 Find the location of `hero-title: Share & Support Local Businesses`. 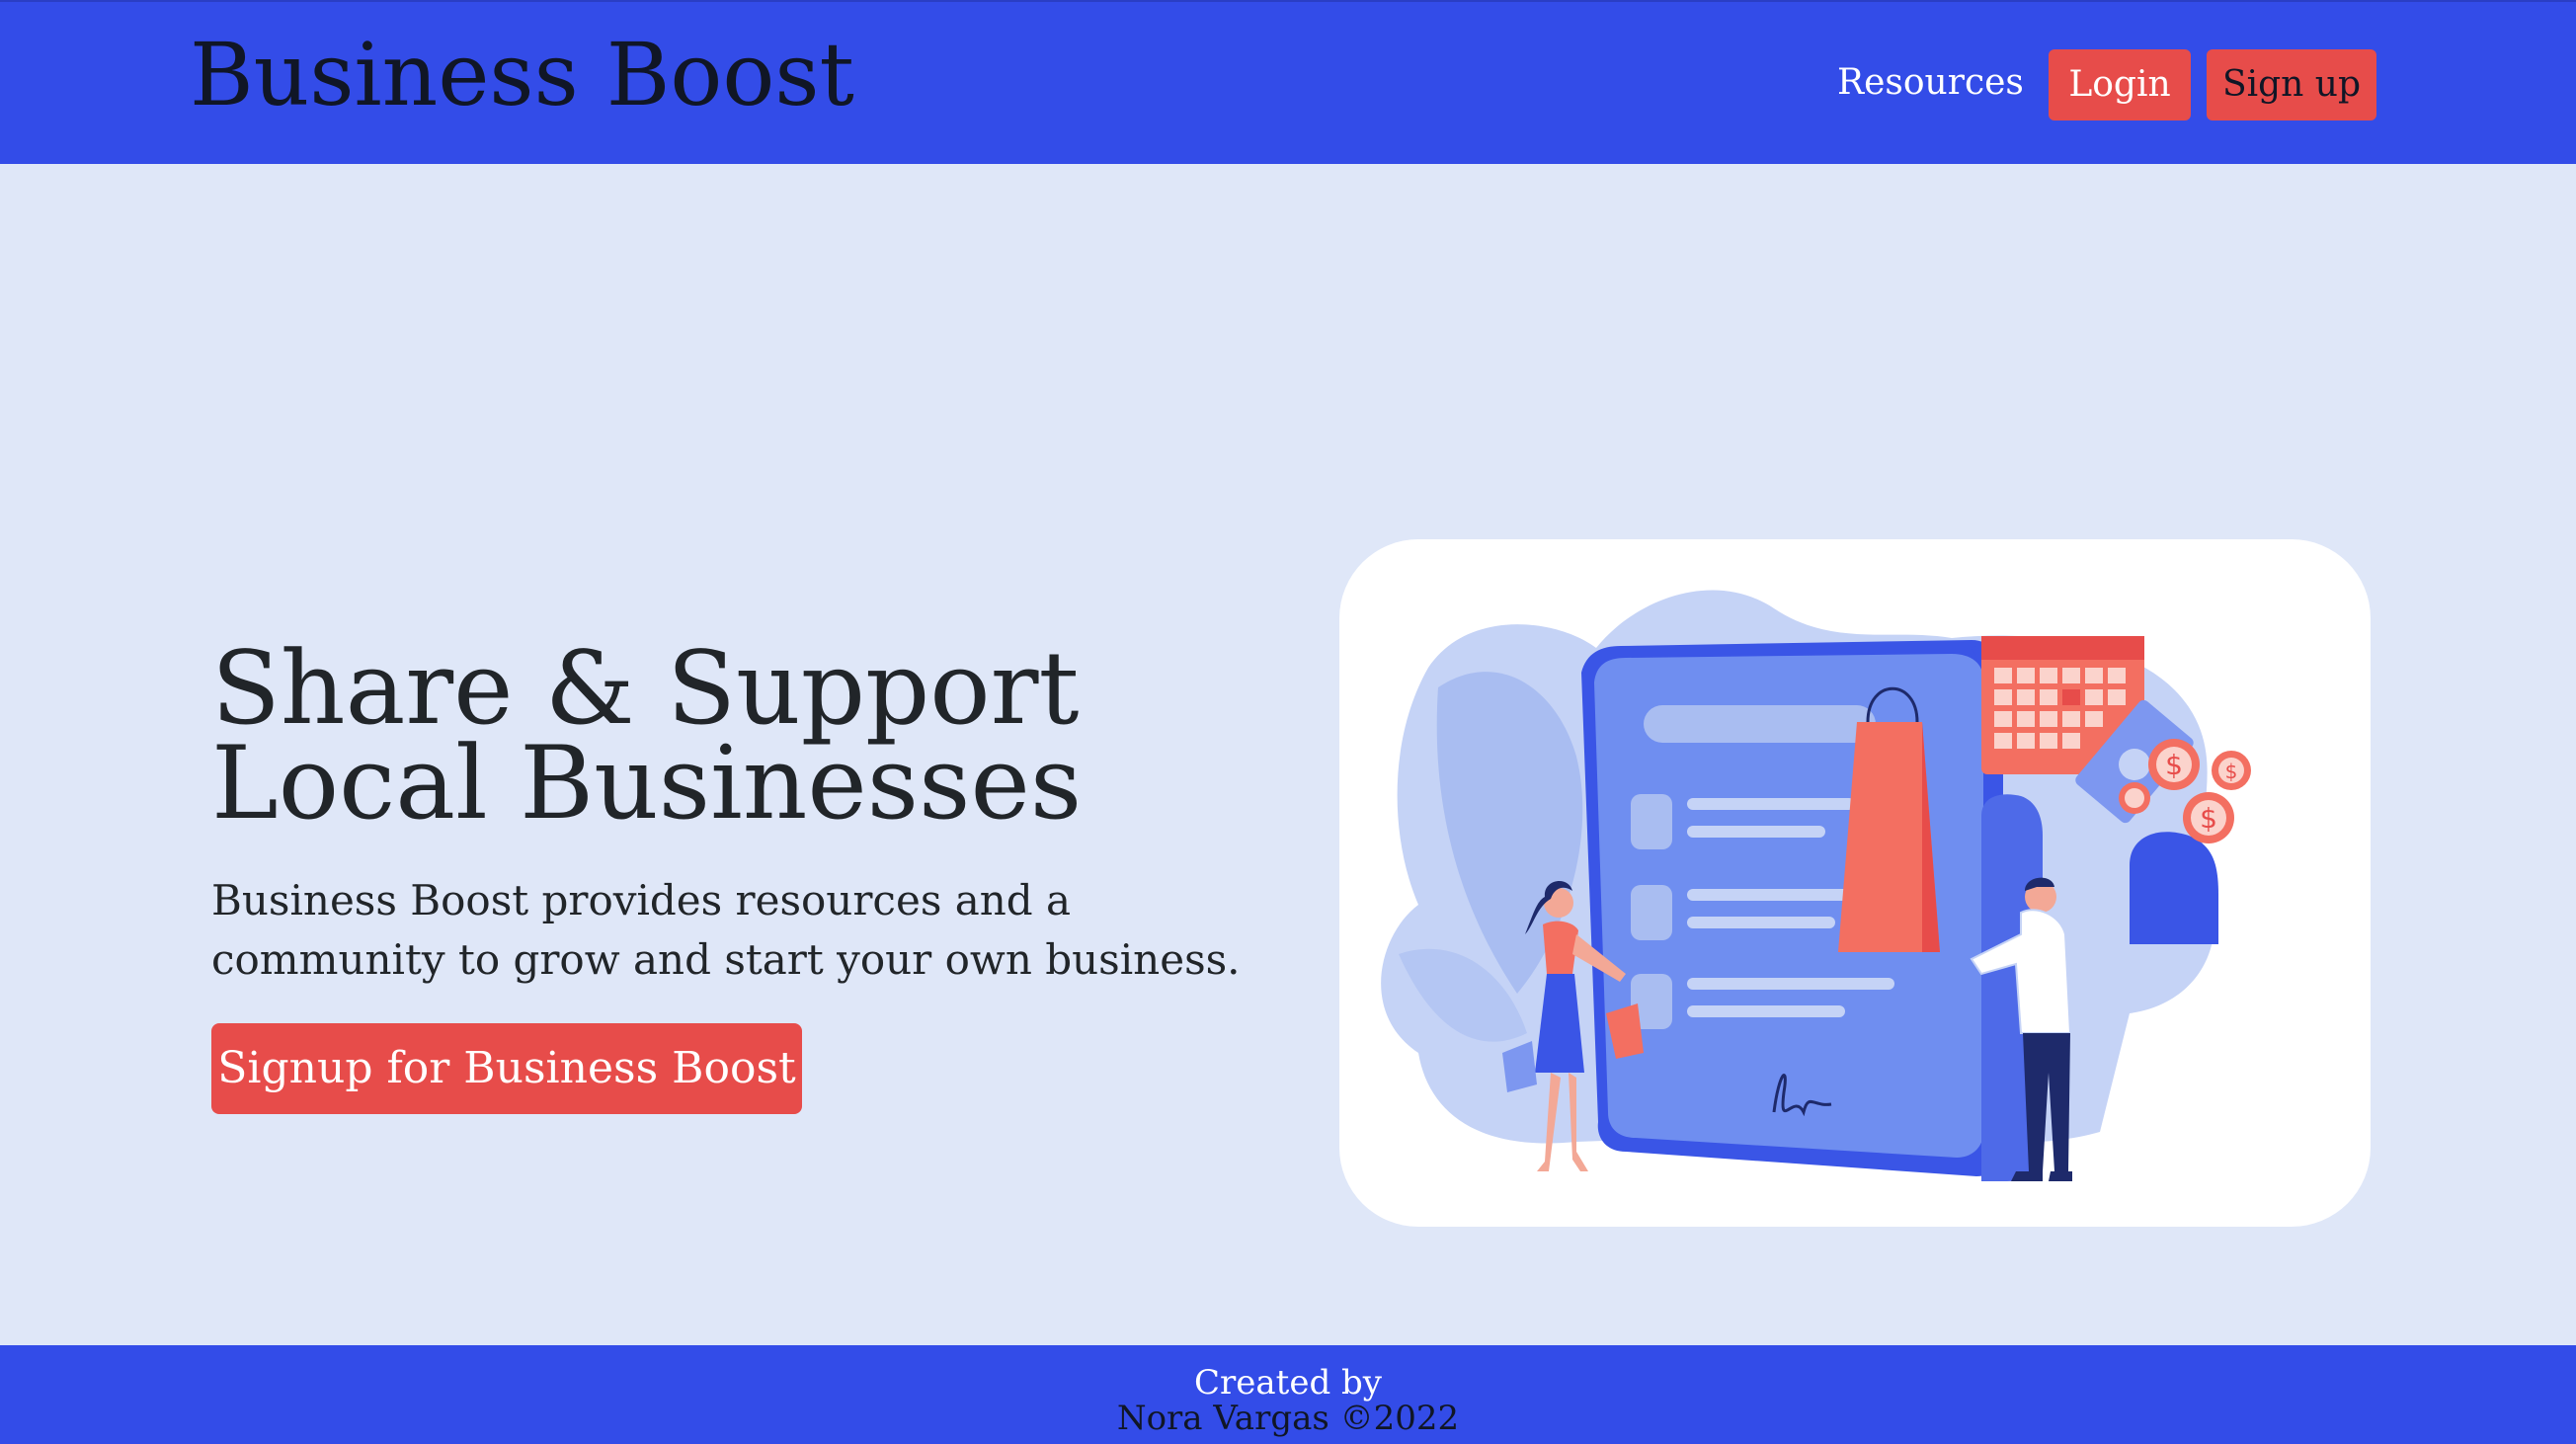

hero-title: Share & Support Local Businesses is located at coordinates (705, 736).